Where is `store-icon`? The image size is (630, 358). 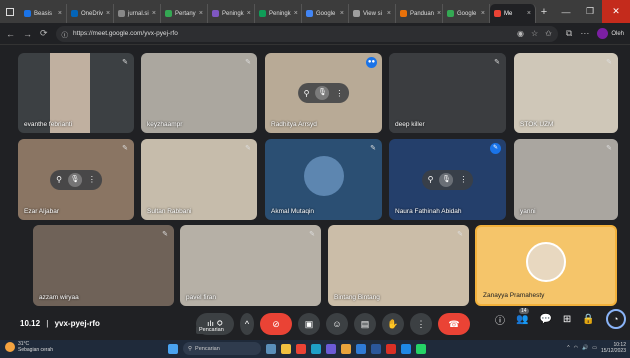 store-icon is located at coordinates (361, 348).